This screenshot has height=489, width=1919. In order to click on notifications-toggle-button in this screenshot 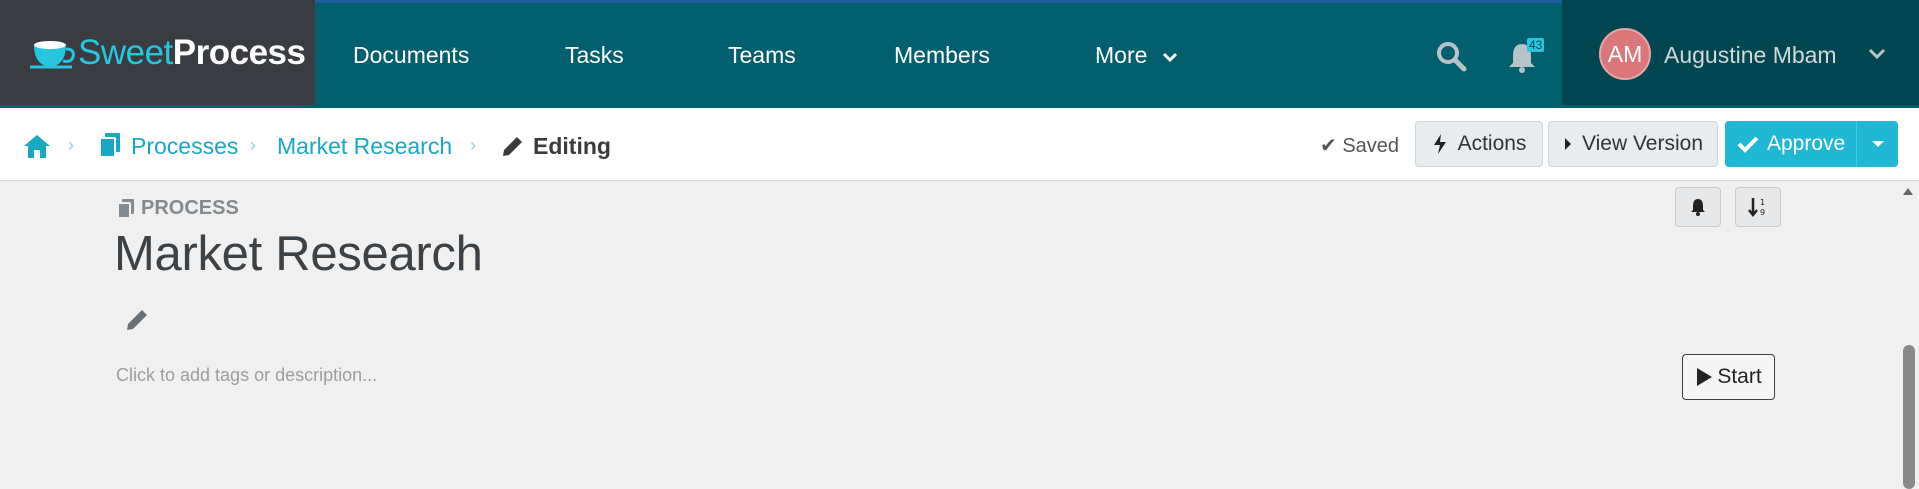, I will do `click(1698, 207)`.